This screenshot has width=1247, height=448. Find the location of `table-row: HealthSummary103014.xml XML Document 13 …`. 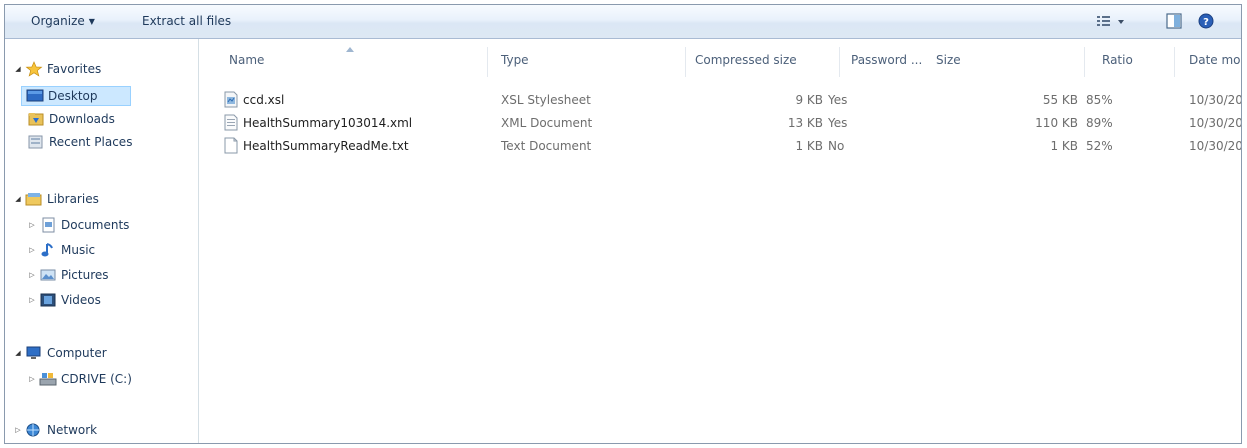

table-row: HealthSummary103014.xml XML Document 13 … is located at coordinates (732, 123).